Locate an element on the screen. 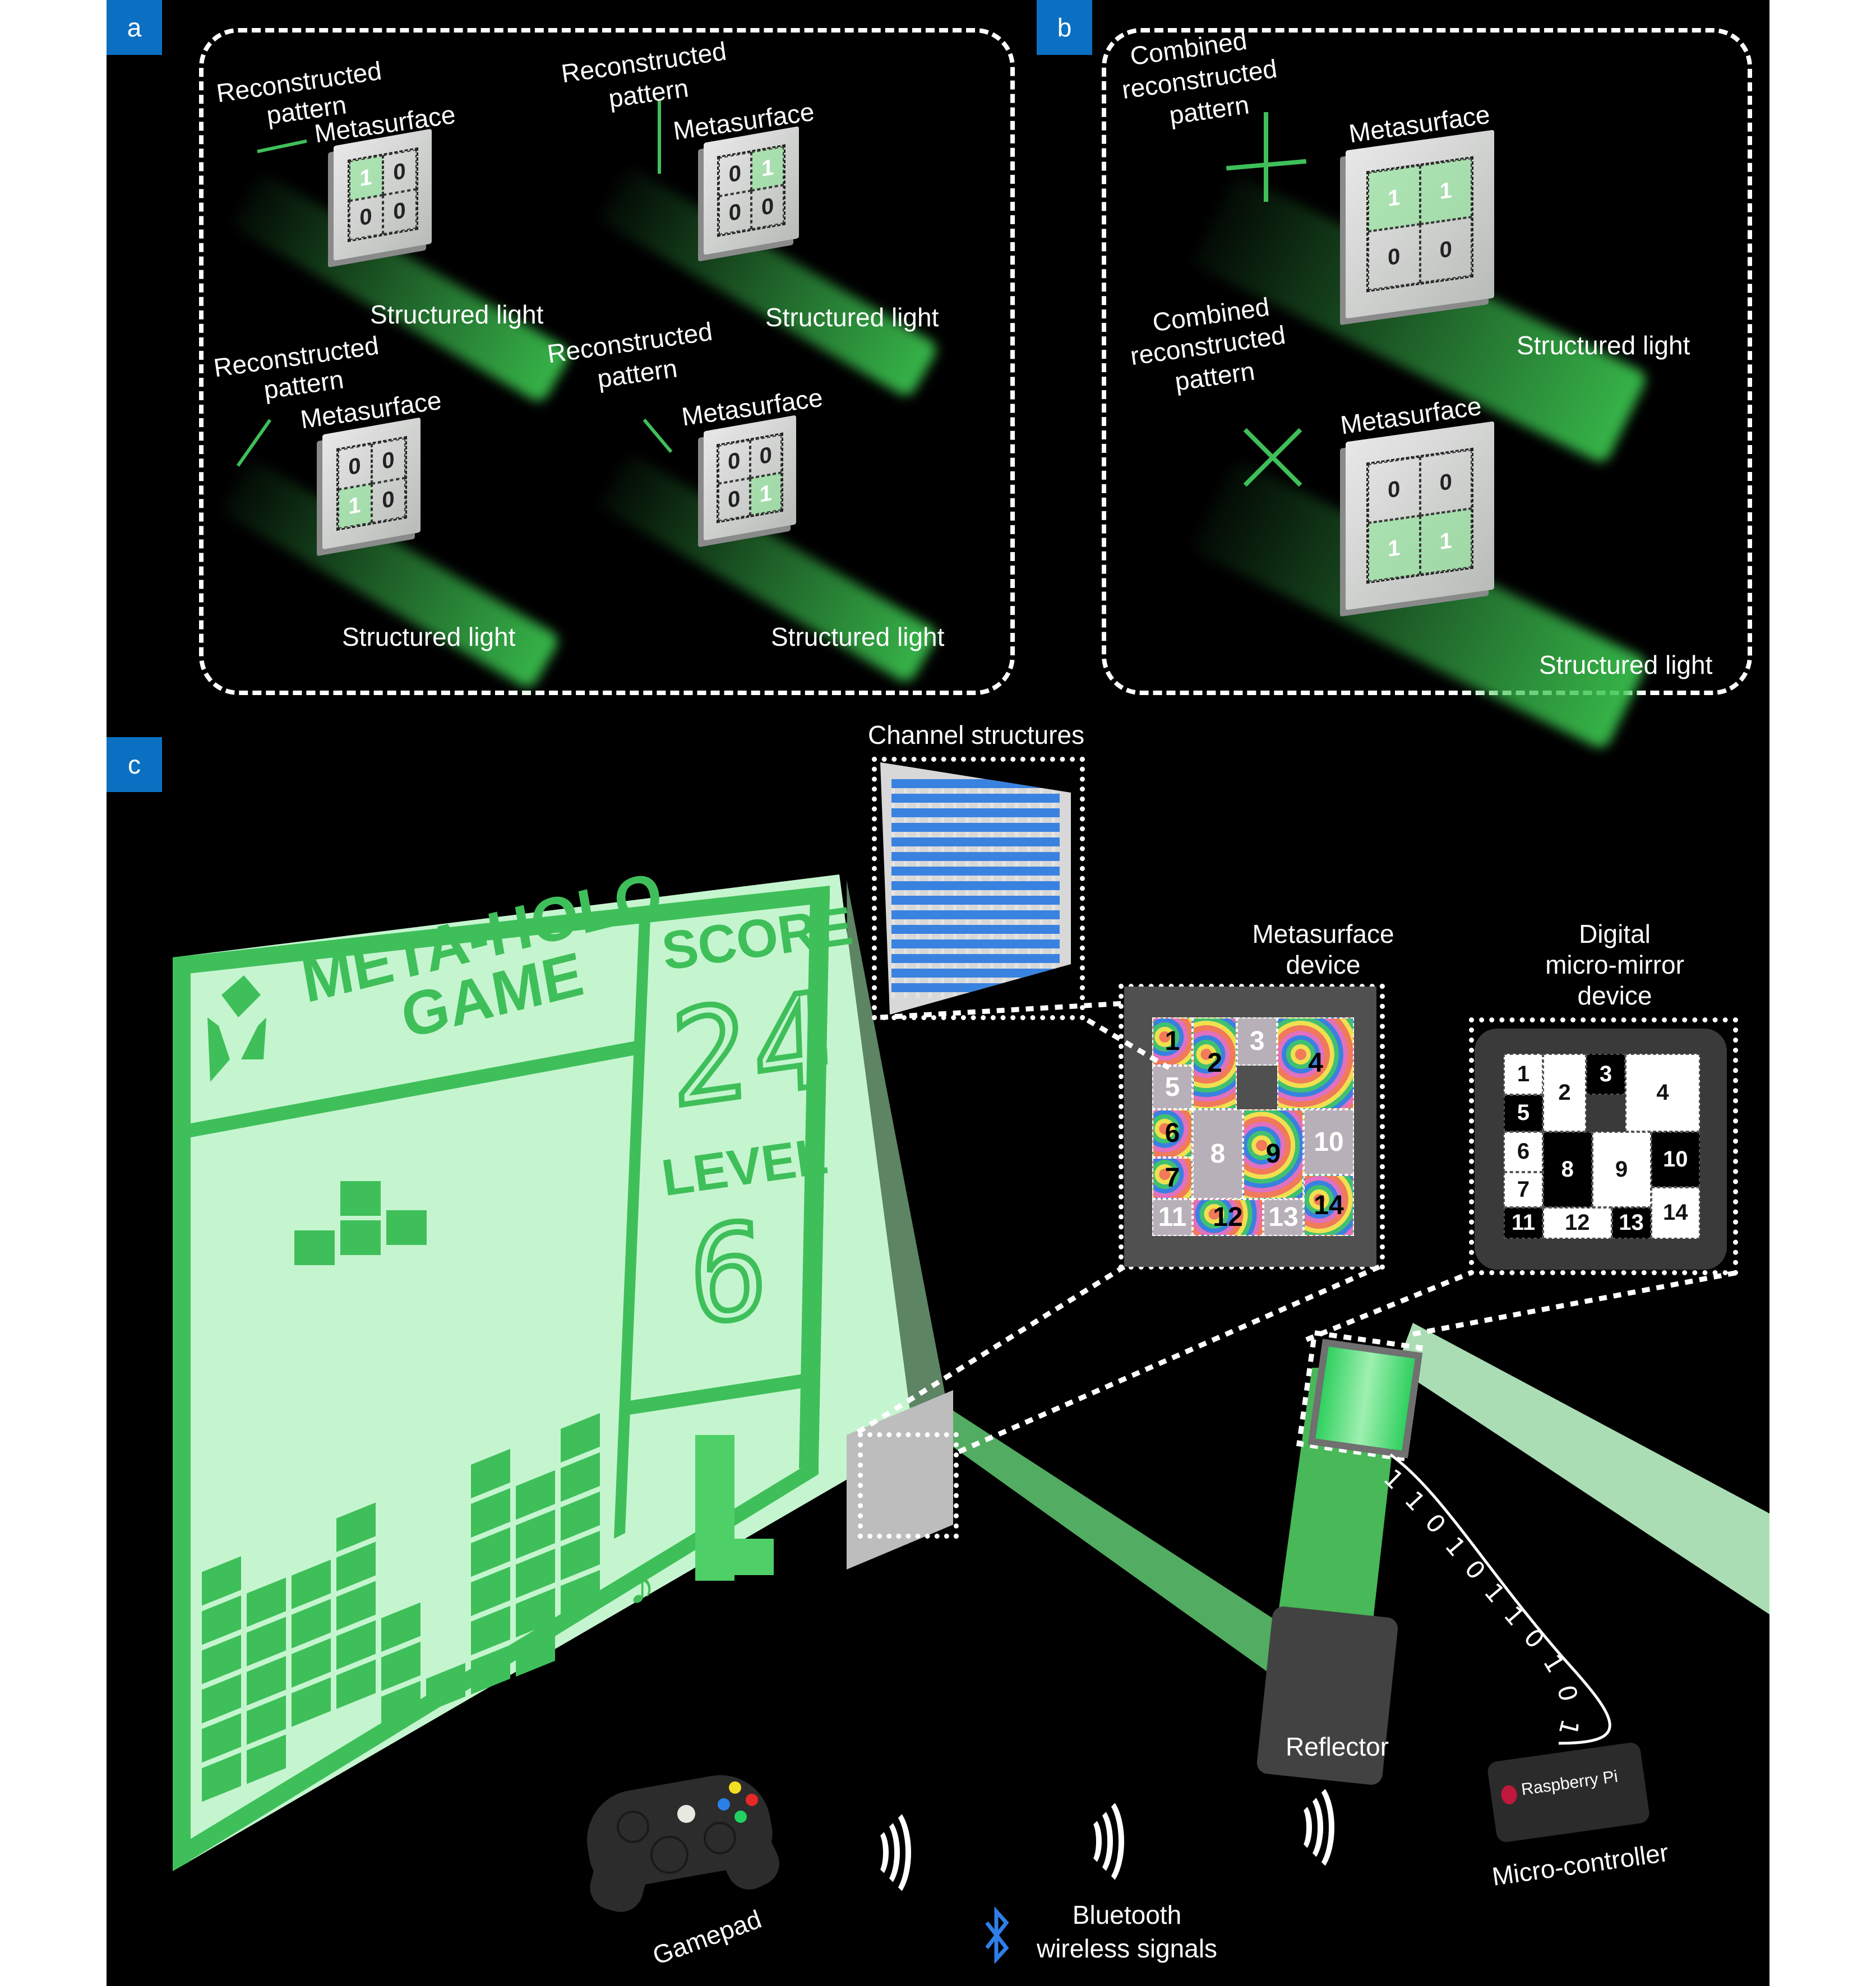 This screenshot has width=1876, height=1986. gamepad-a-button is located at coordinates (740, 1817).